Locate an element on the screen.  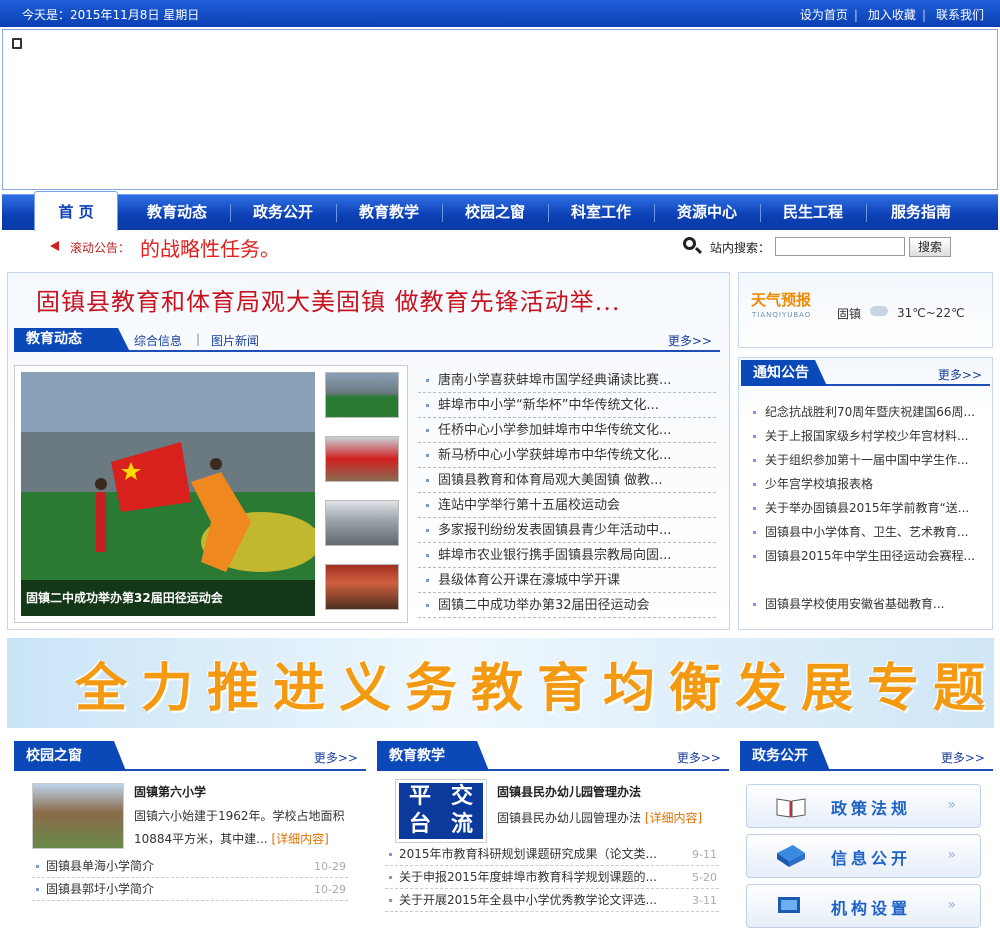
tab-general-info: 综合信息 is located at coordinates (158, 340).